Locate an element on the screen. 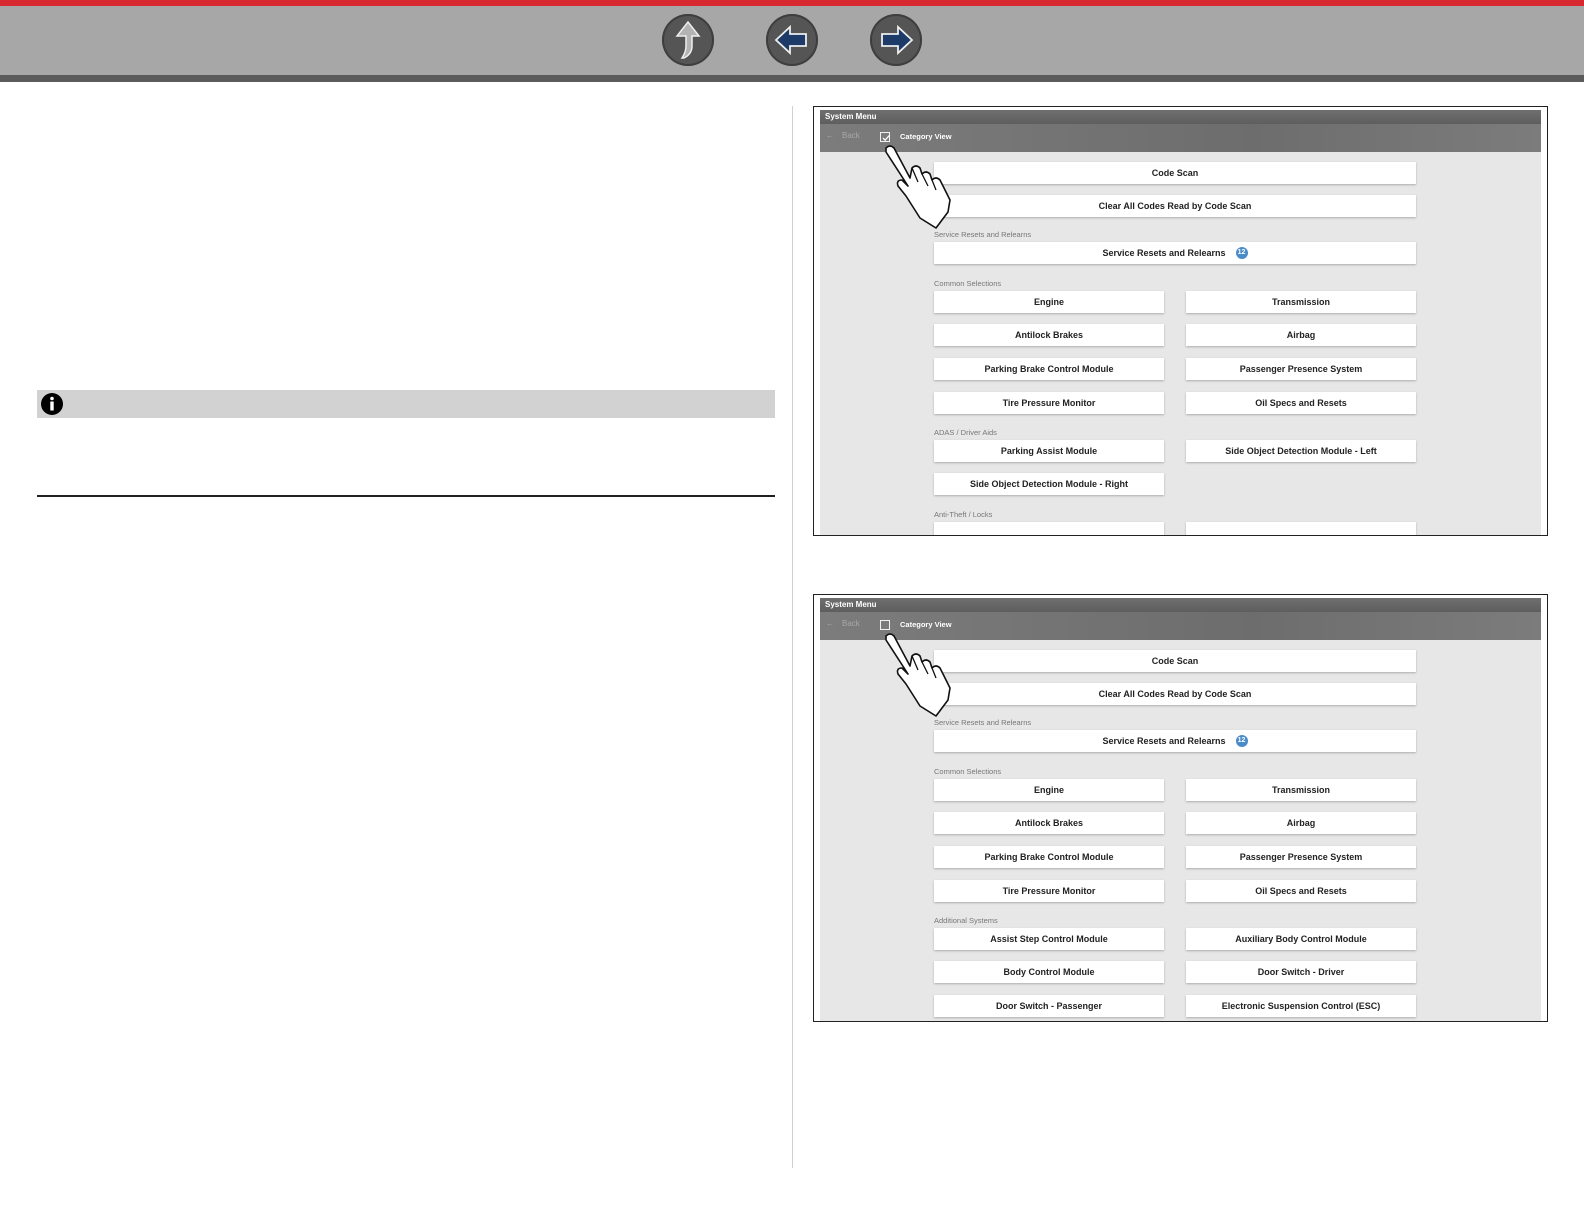  door-switch-driver-button: Door Switch - Driver is located at coordinates (1301, 972).